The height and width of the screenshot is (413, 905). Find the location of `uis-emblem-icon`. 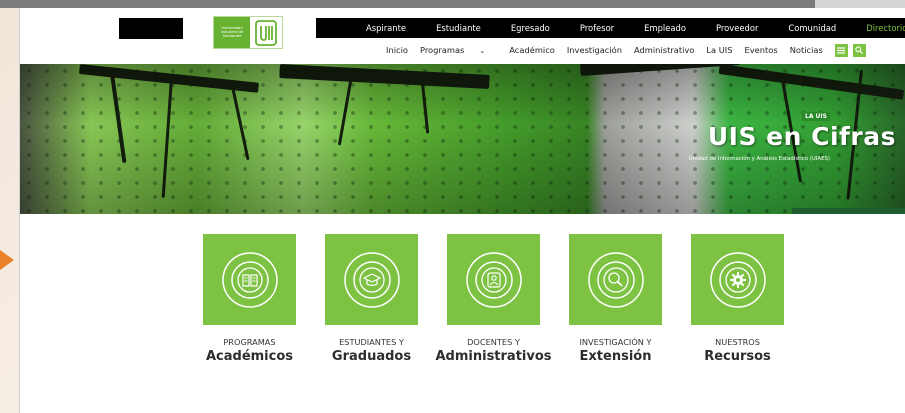

uis-emblem-icon is located at coordinates (266, 32).